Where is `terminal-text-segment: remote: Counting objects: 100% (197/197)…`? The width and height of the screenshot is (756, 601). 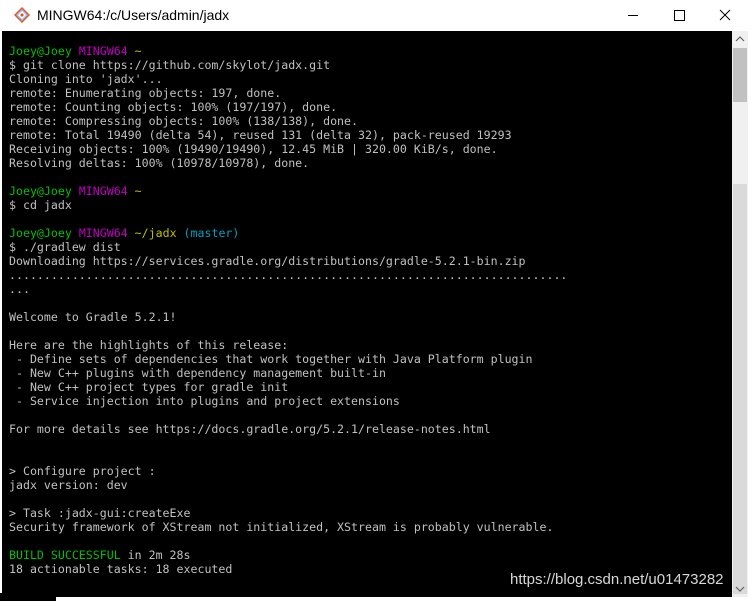
terminal-text-segment: remote: Counting objects: 100% (197/197)… is located at coordinates (173, 107).